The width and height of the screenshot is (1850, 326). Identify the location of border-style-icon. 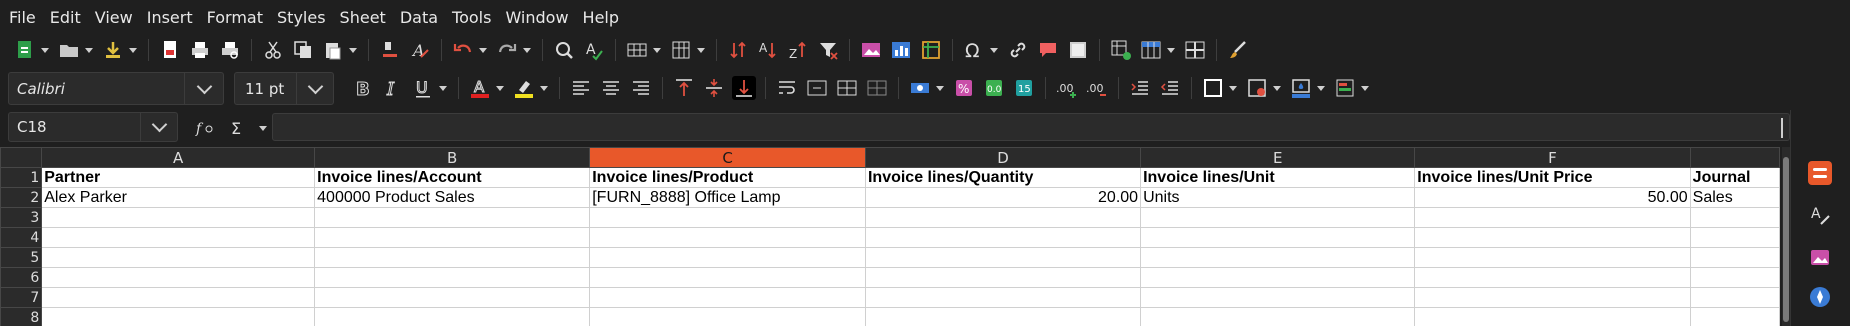
(1257, 88).